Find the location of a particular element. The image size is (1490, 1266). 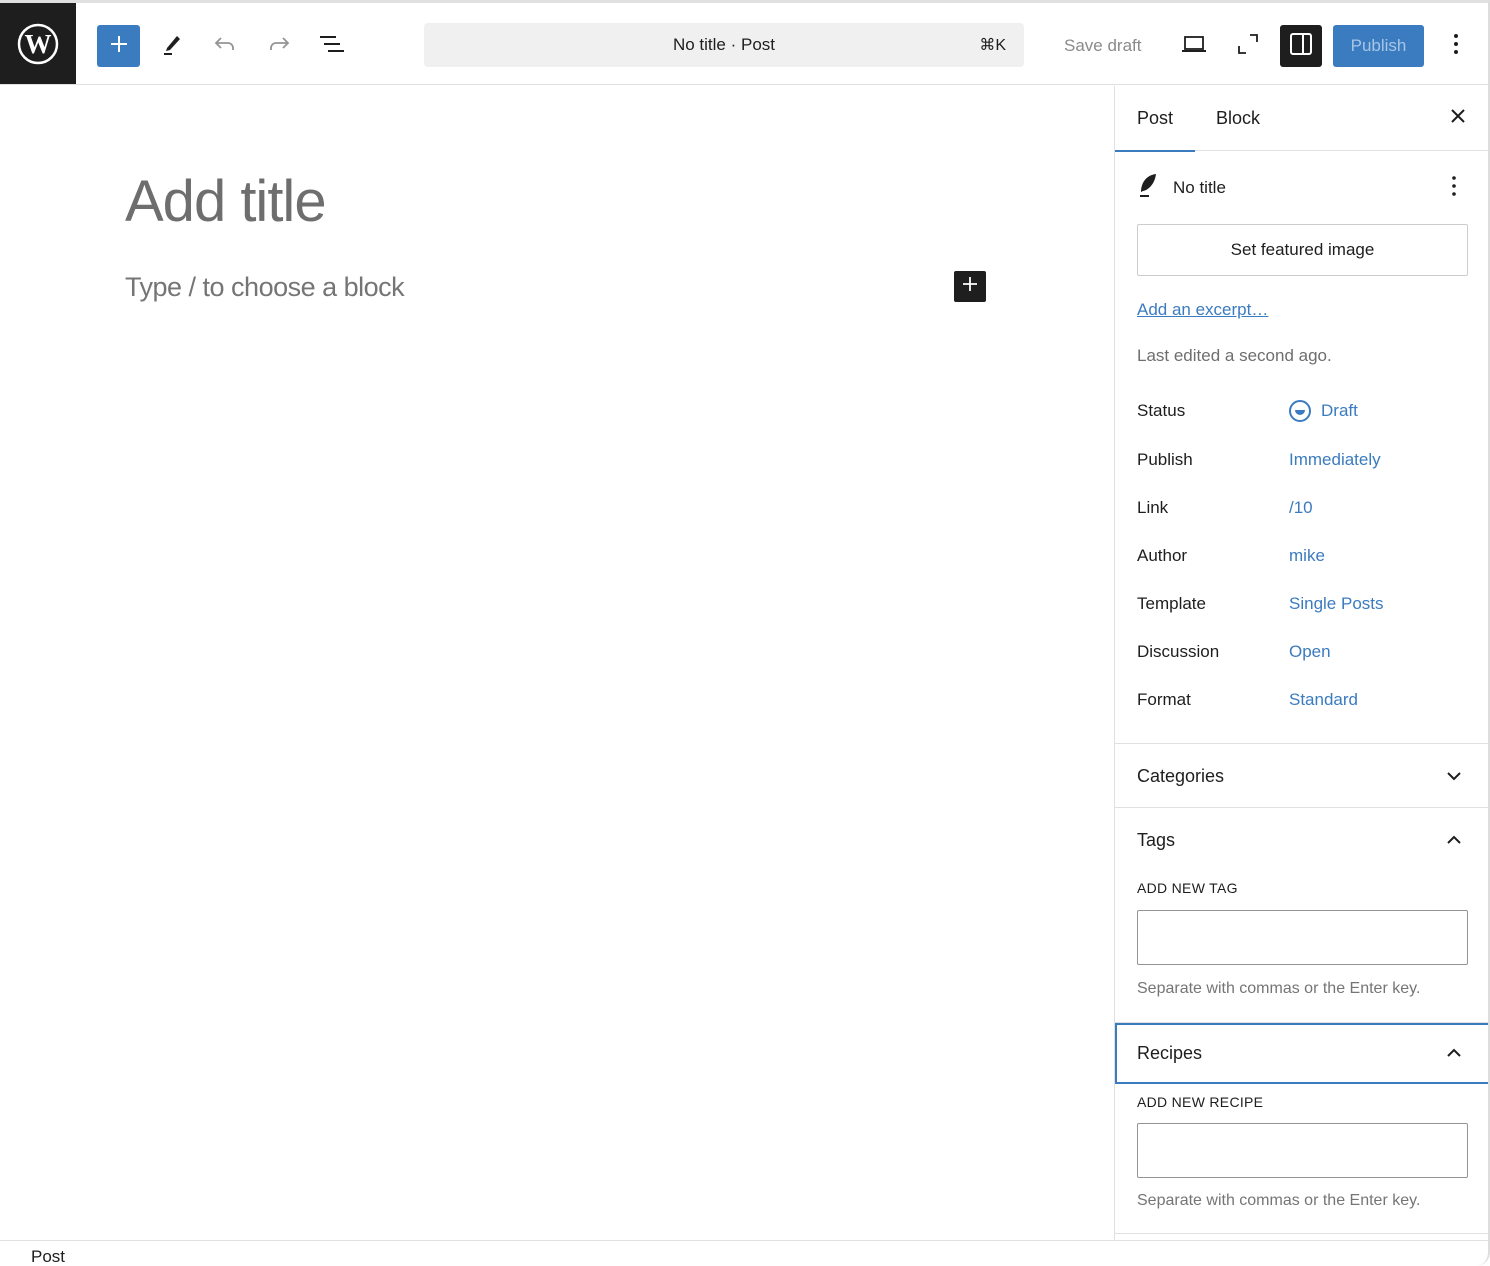

breadcrumb-post: Post is located at coordinates (48, 1256).